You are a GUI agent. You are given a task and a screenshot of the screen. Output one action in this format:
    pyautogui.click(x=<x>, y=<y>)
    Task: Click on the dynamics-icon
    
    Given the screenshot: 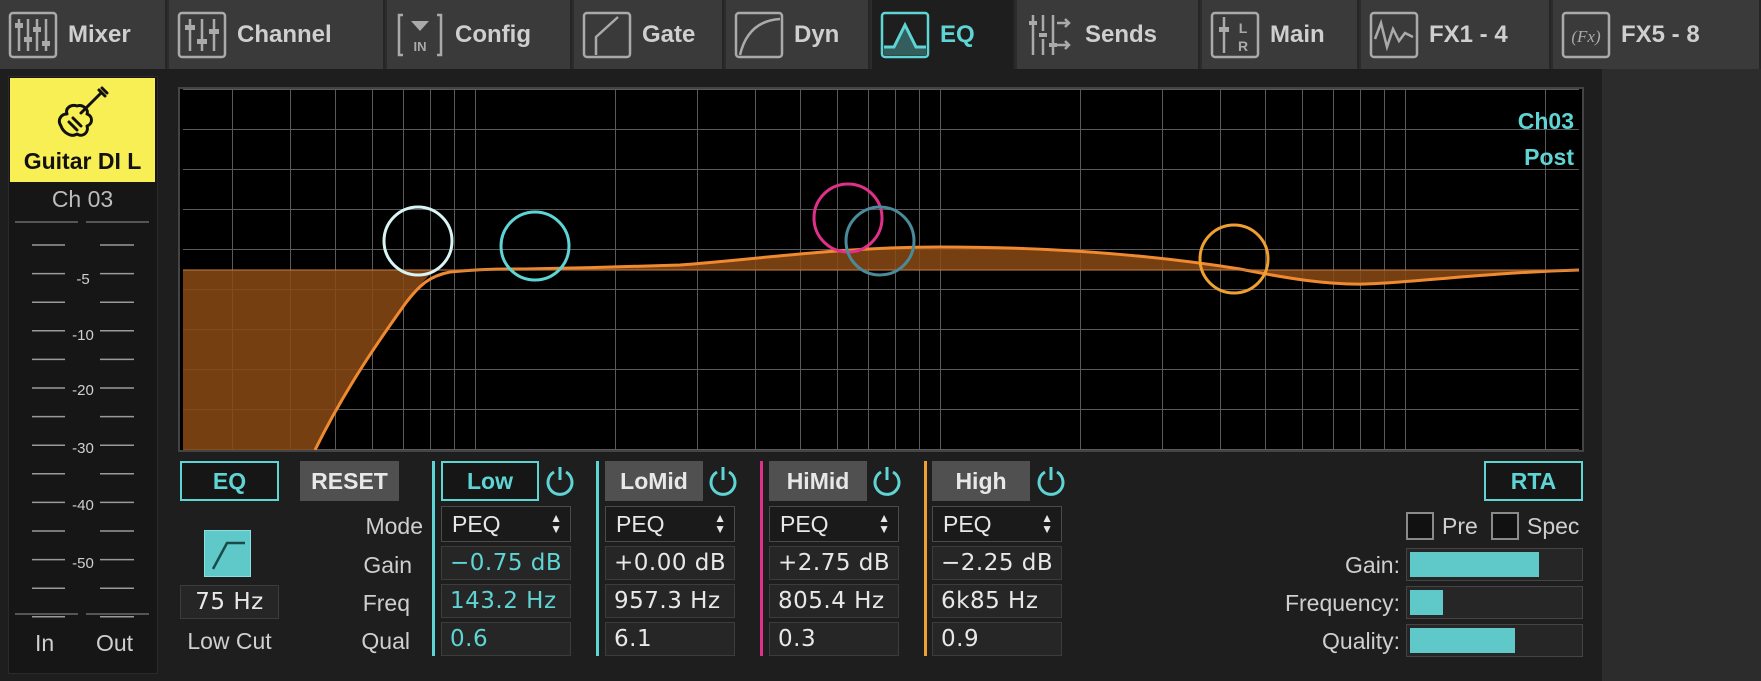 What is the action you would take?
    pyautogui.click(x=759, y=35)
    